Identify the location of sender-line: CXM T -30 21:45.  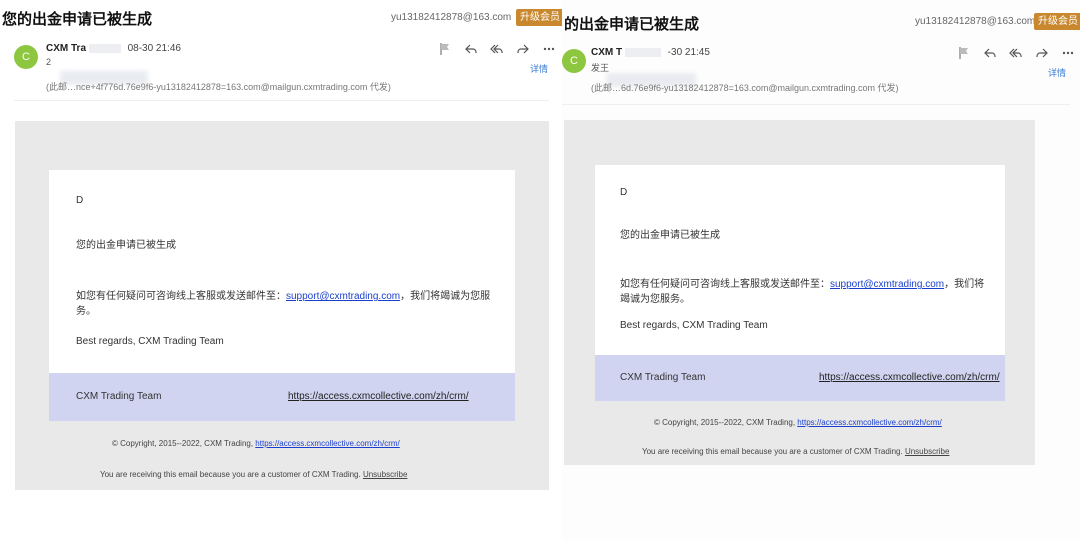
(650, 52).